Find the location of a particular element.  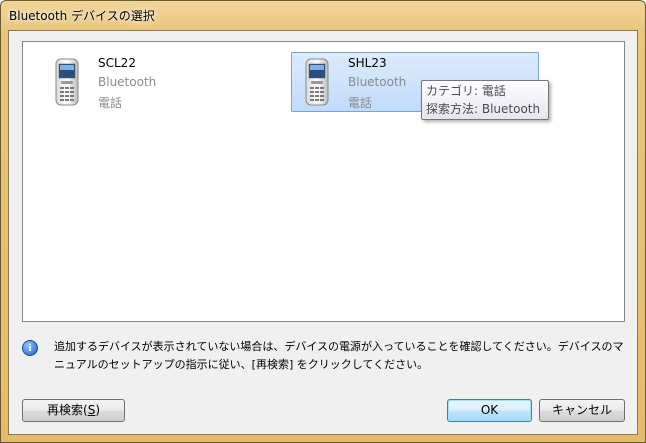

device-item-scl22: SCL22 Bluetooth 電話 is located at coordinates (165, 82).